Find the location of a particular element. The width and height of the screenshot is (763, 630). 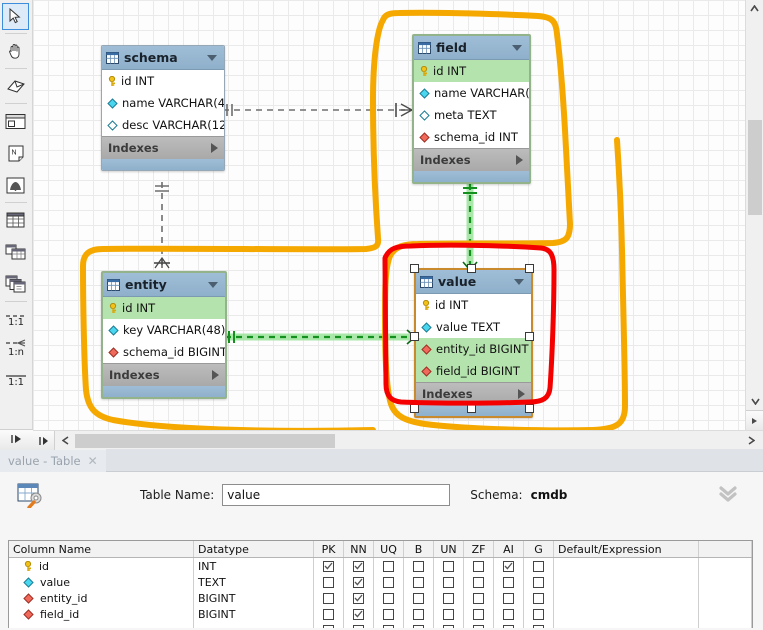

canvas-horizontal-scrollbar is located at coordinates (398, 440).